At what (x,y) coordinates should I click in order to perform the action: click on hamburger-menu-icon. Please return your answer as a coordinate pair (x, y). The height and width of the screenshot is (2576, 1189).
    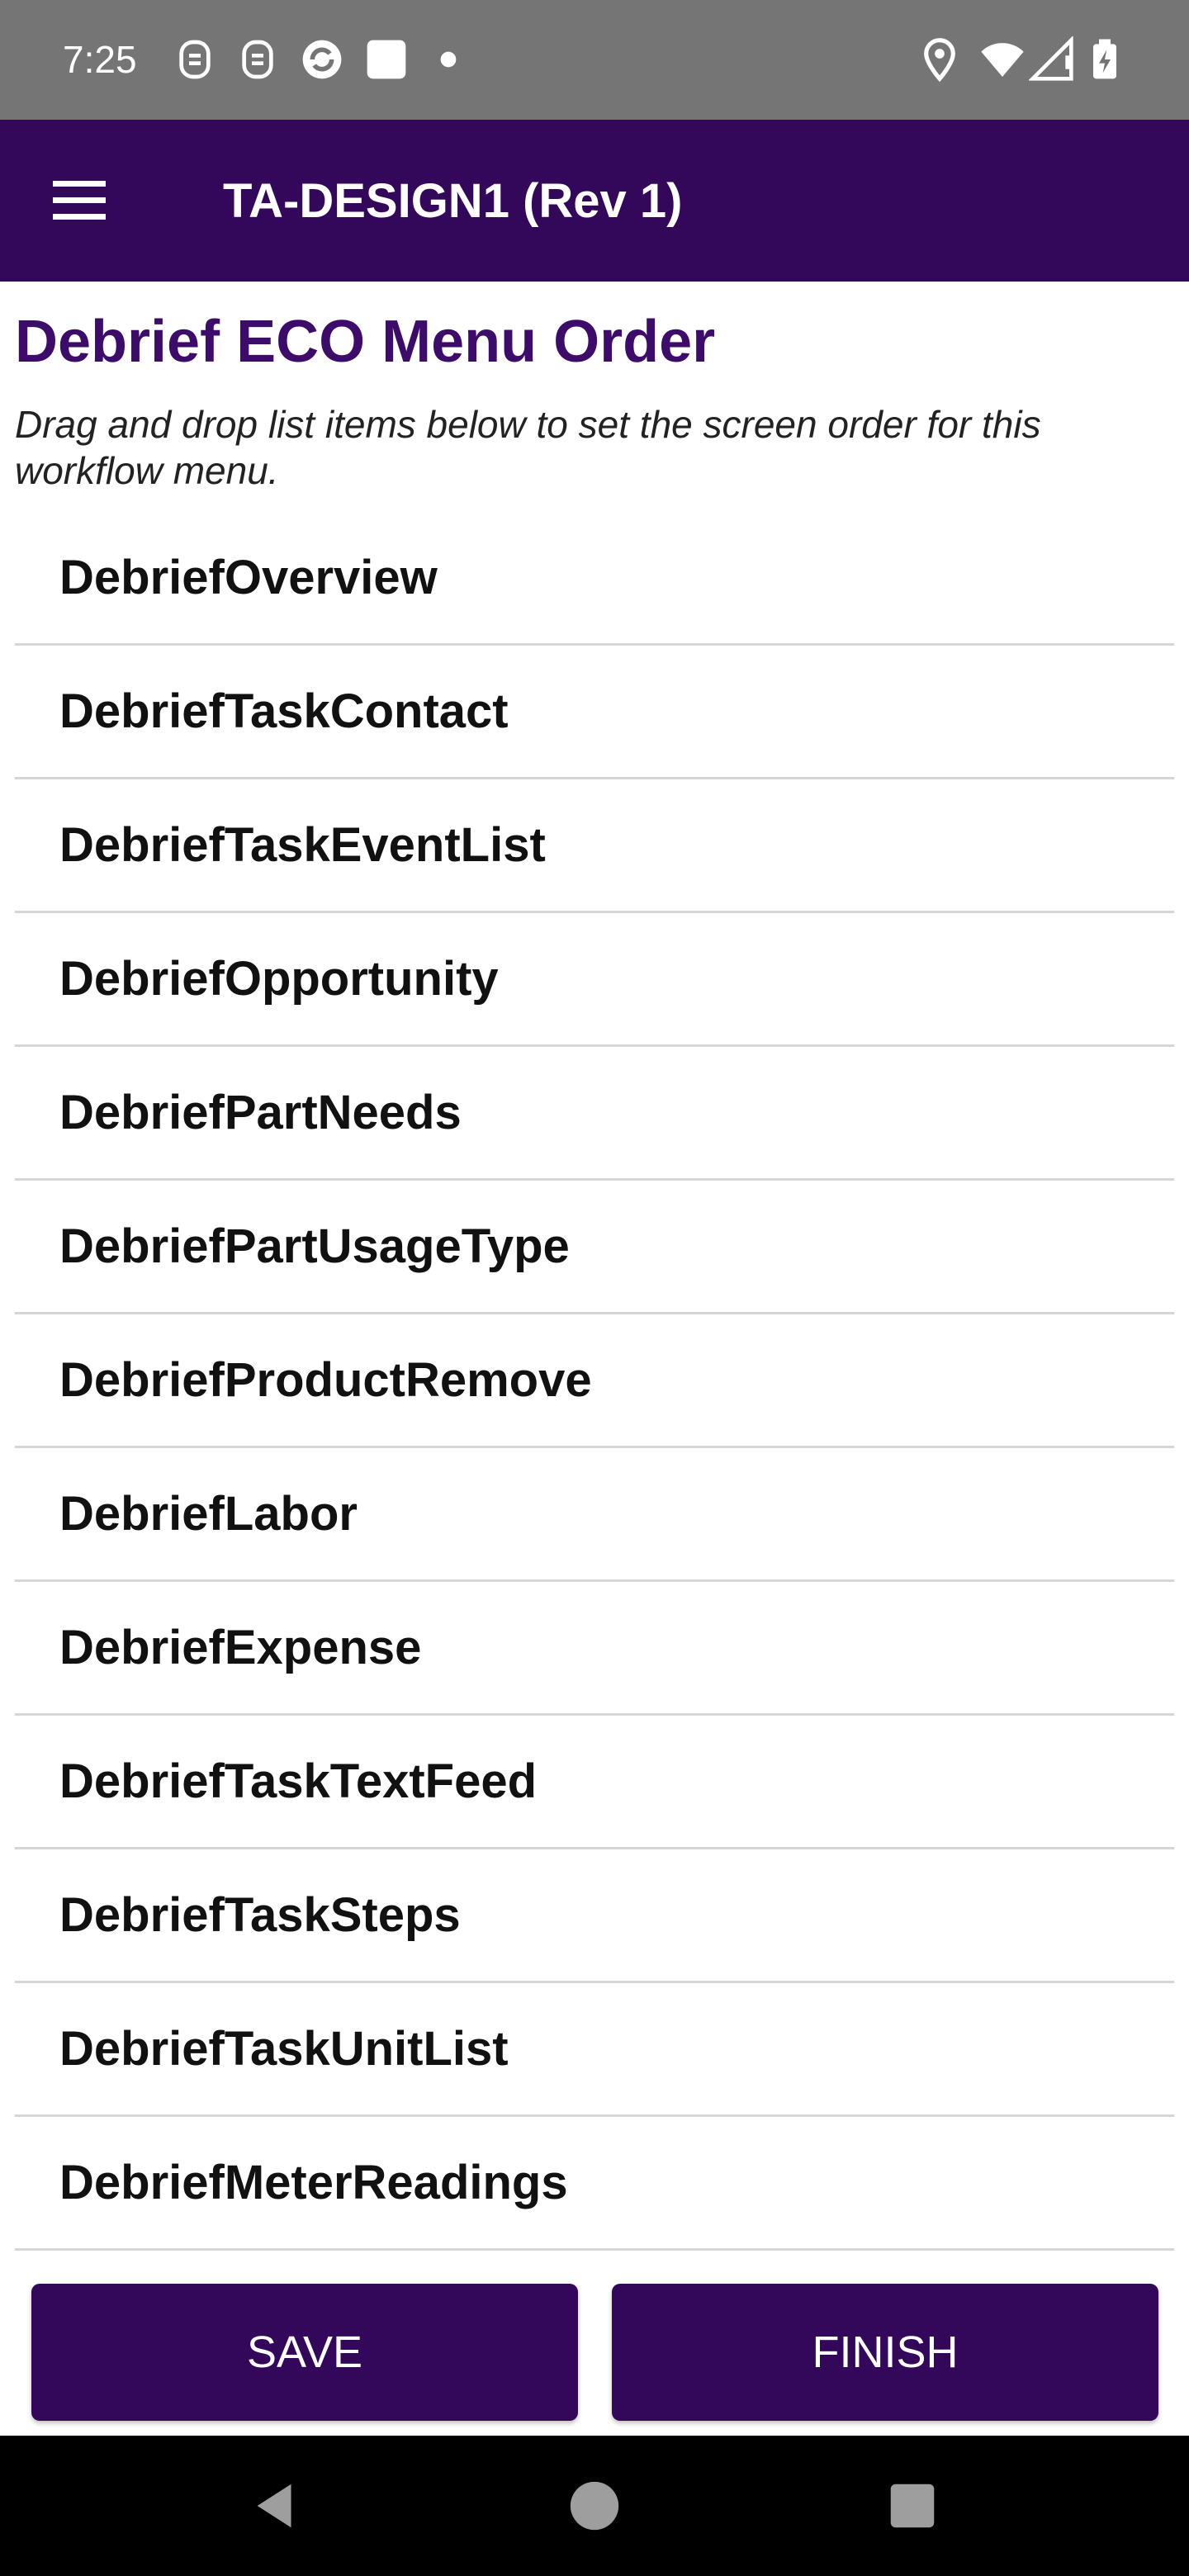
    Looking at the image, I should click on (79, 200).